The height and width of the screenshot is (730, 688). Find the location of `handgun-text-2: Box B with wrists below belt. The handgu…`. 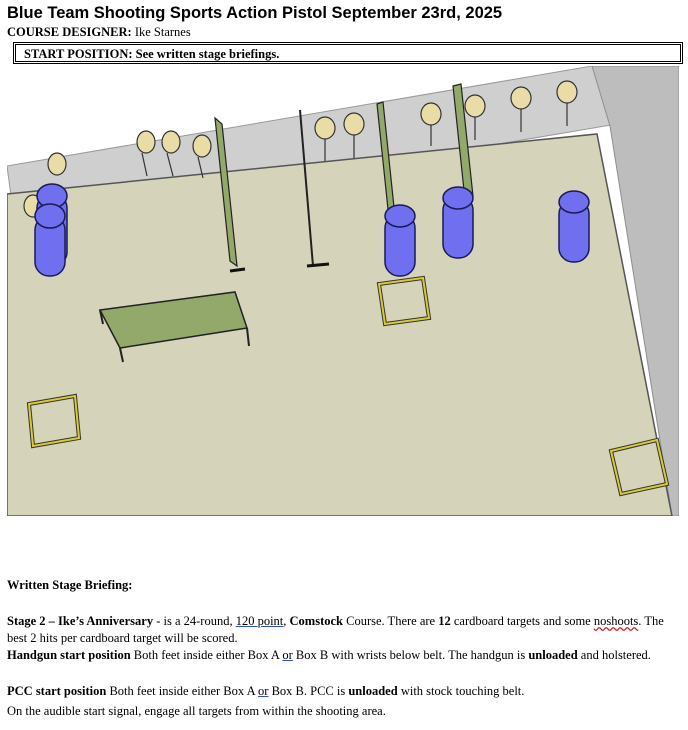

handgun-text-2: Box B with wrists below belt. The handgu… is located at coordinates (410, 655).